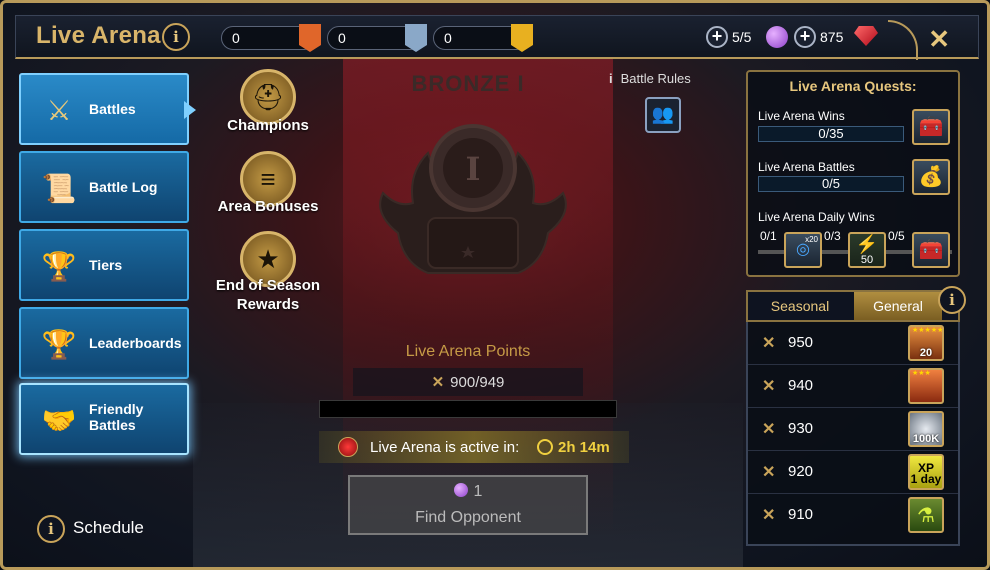 Image resolution: width=990 pixels, height=570 pixels. Describe the element at coordinates (236, 38) in the screenshot. I see `bronze-counter-value: 0` at that location.